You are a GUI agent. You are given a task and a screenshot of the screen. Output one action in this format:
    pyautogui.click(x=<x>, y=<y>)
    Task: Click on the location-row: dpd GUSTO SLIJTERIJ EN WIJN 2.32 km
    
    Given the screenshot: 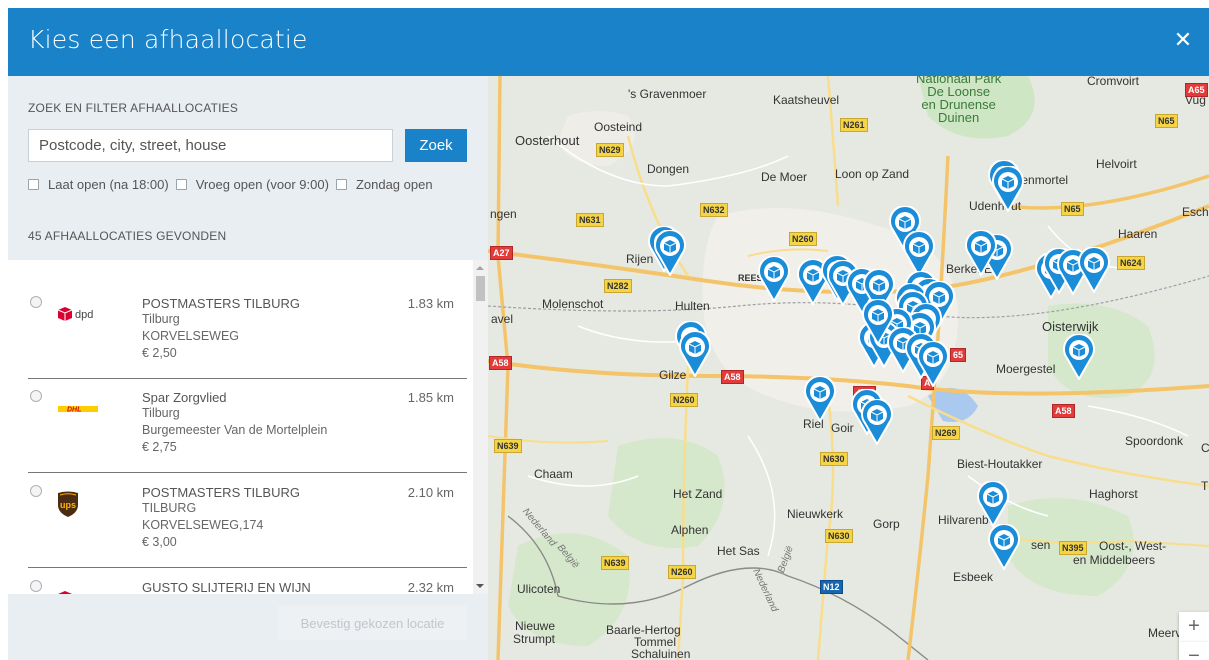 What is the action you would take?
    pyautogui.click(x=247, y=587)
    